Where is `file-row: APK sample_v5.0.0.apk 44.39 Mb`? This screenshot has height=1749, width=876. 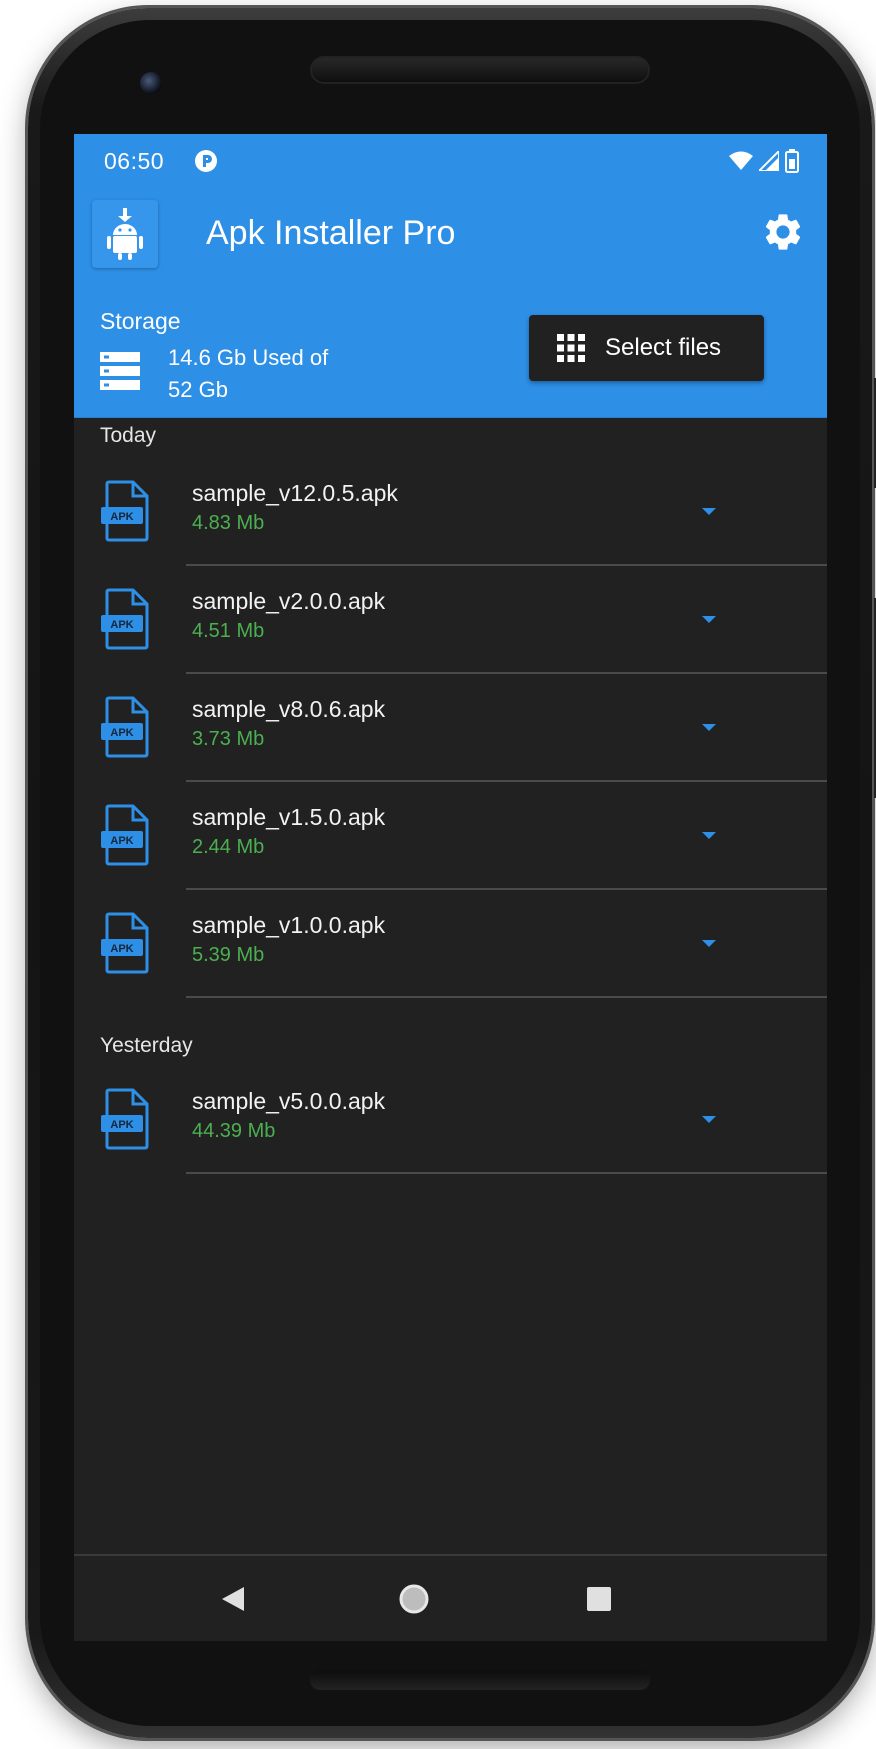 file-row: APK sample_v5.0.0.apk 44.39 Mb is located at coordinates (450, 1120).